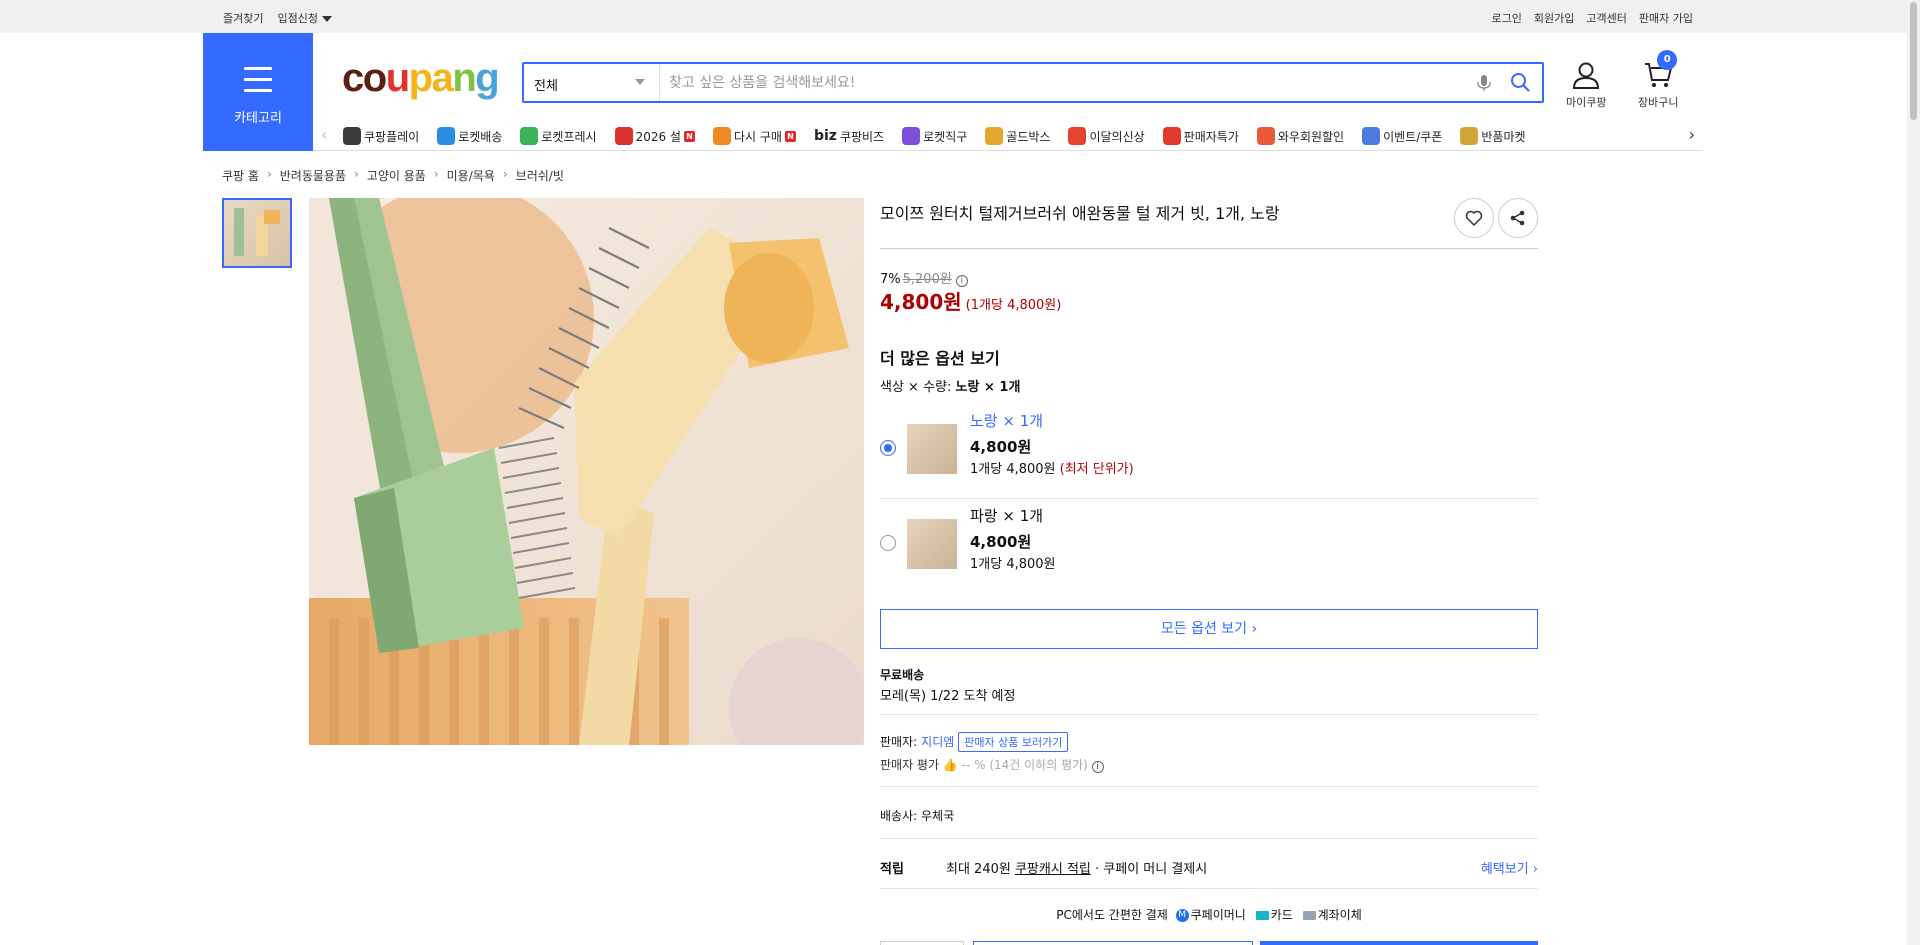 This screenshot has height=945, width=1920. What do you see at coordinates (1339, 915) in the screenshot?
I see `bank-transfer-label: 계좌이체` at bounding box center [1339, 915].